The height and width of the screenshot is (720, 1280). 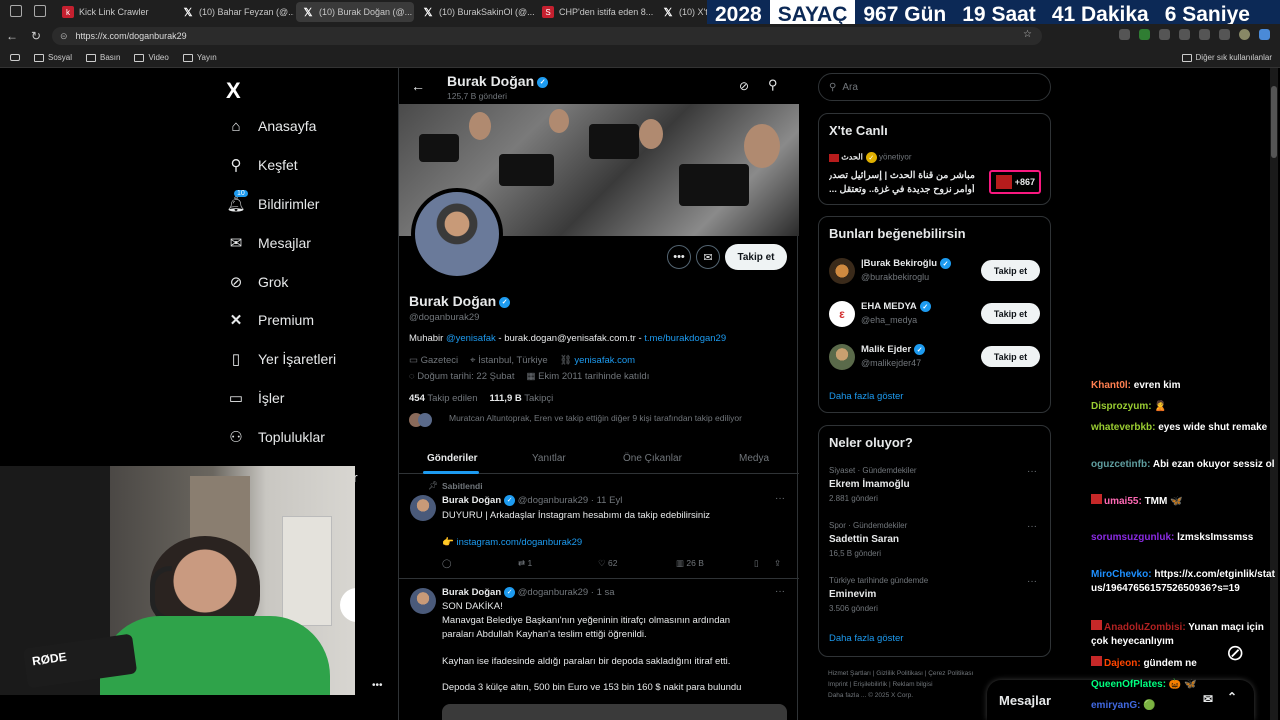 What do you see at coordinates (103, 57) in the screenshot?
I see `bookmark-basin: Basın` at bounding box center [103, 57].